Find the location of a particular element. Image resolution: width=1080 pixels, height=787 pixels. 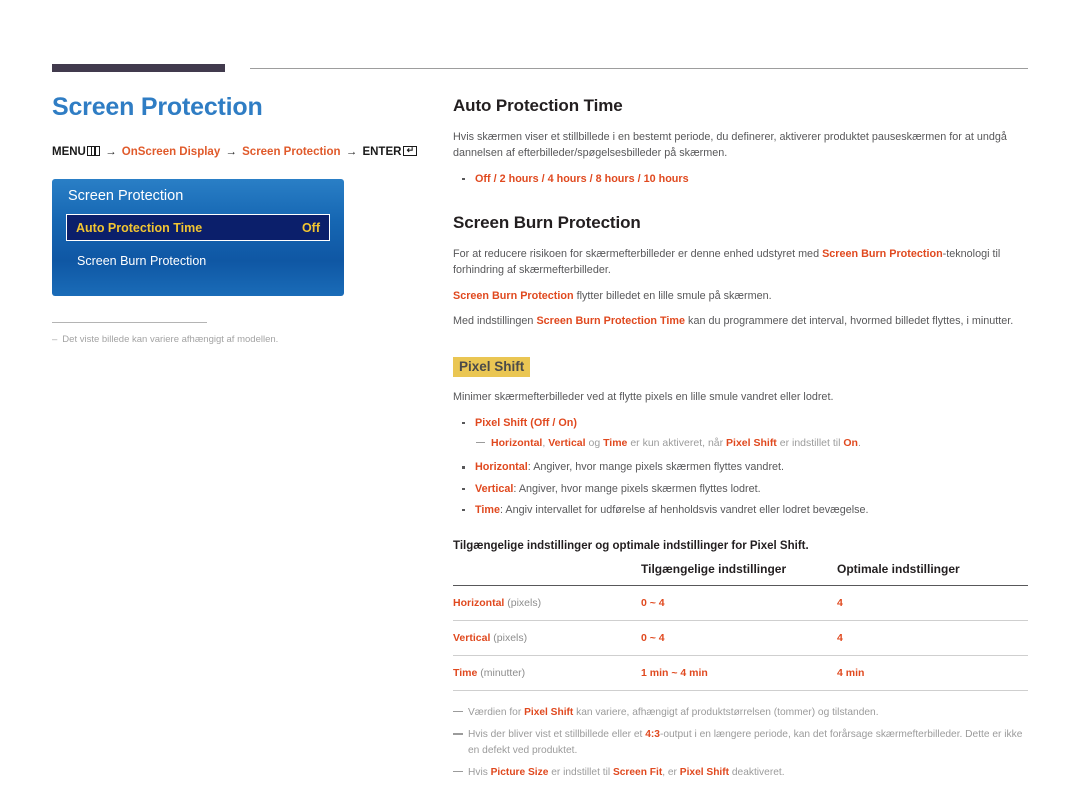

table-row: Vertical (pixels) 0 ~ 4 4 is located at coordinates (740, 638).